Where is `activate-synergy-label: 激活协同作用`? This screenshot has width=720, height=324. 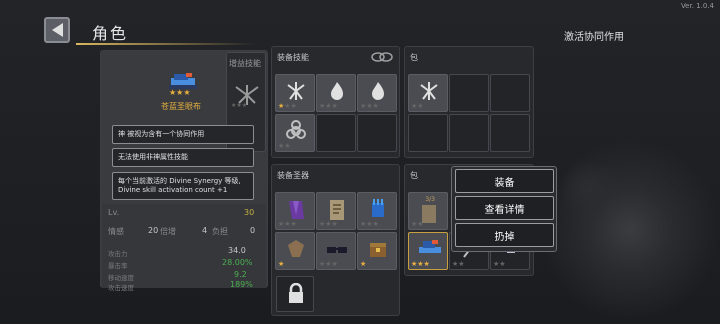 activate-synergy-label: 激活协同作用 is located at coordinates (594, 35).